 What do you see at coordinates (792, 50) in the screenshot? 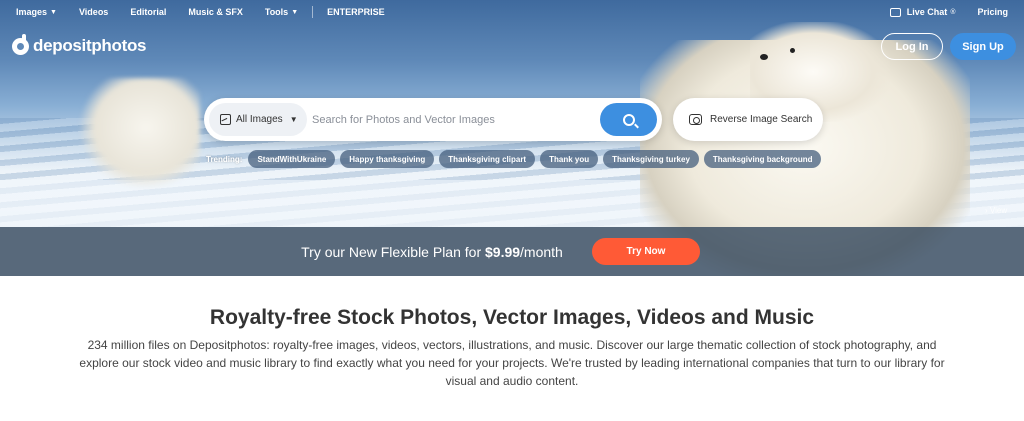
I see `polar-bear-eye` at bounding box center [792, 50].